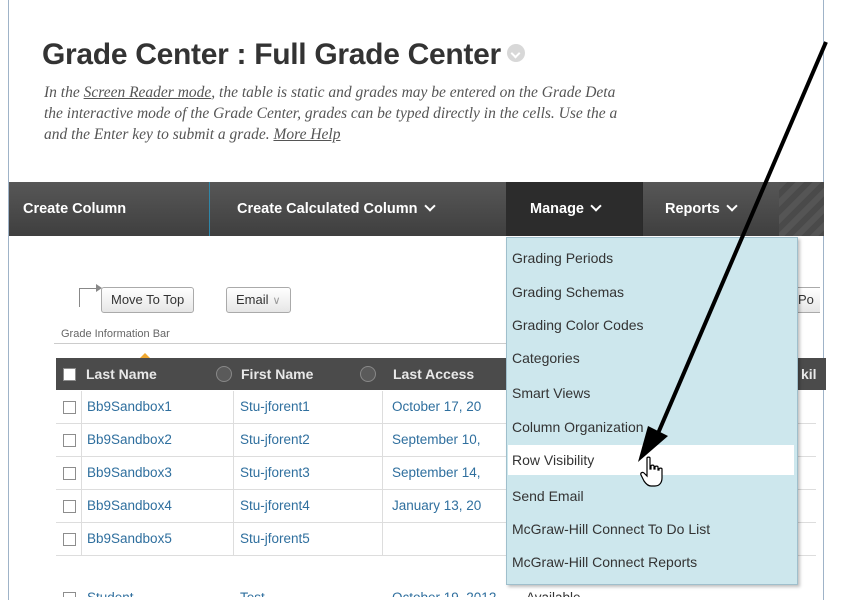  I want to click on cell-first-name: Stu-jforent2, so click(275, 440).